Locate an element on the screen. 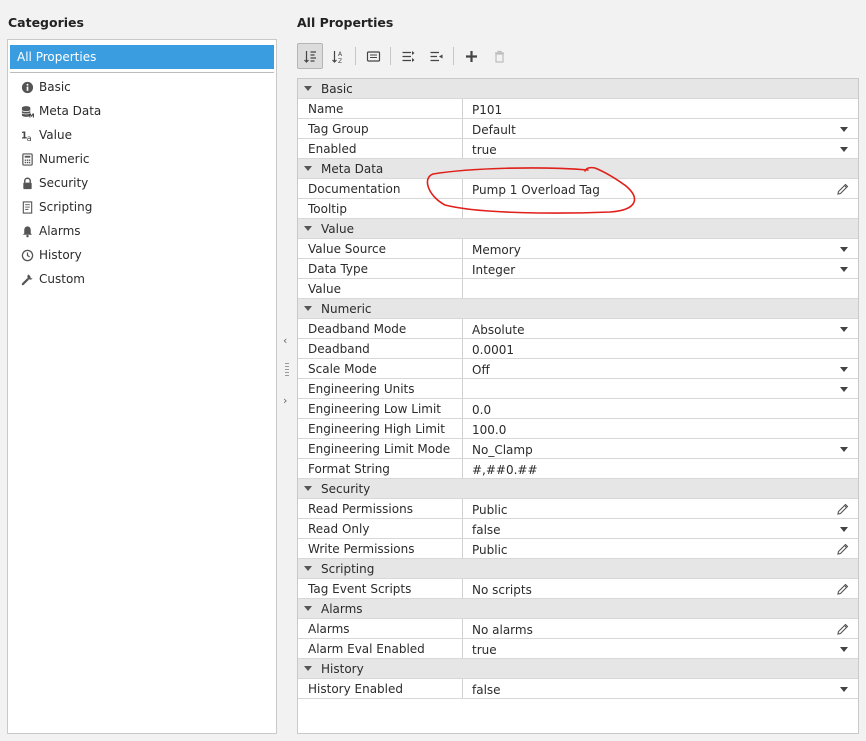 The height and width of the screenshot is (741, 866). category-item-history: History is located at coordinates (142, 255).